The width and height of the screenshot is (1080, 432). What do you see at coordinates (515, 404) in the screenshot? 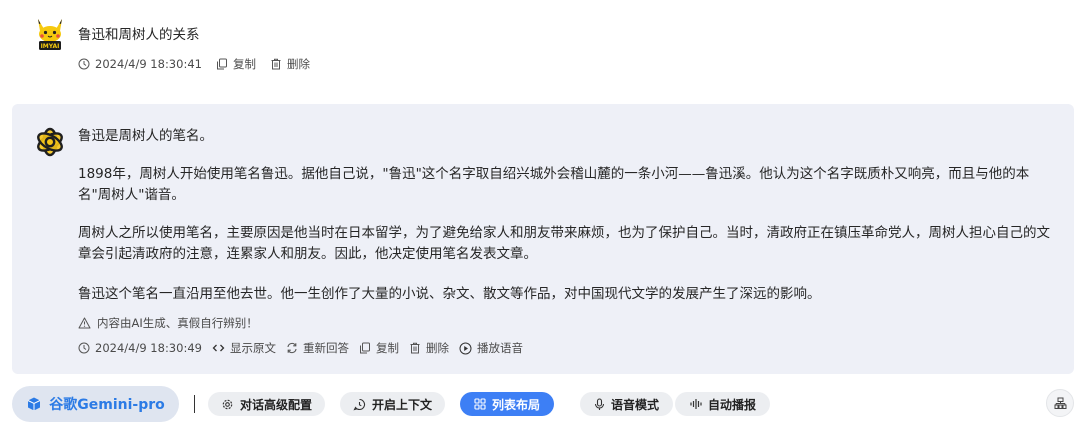
I see `list-layout-label: 列表布局` at bounding box center [515, 404].